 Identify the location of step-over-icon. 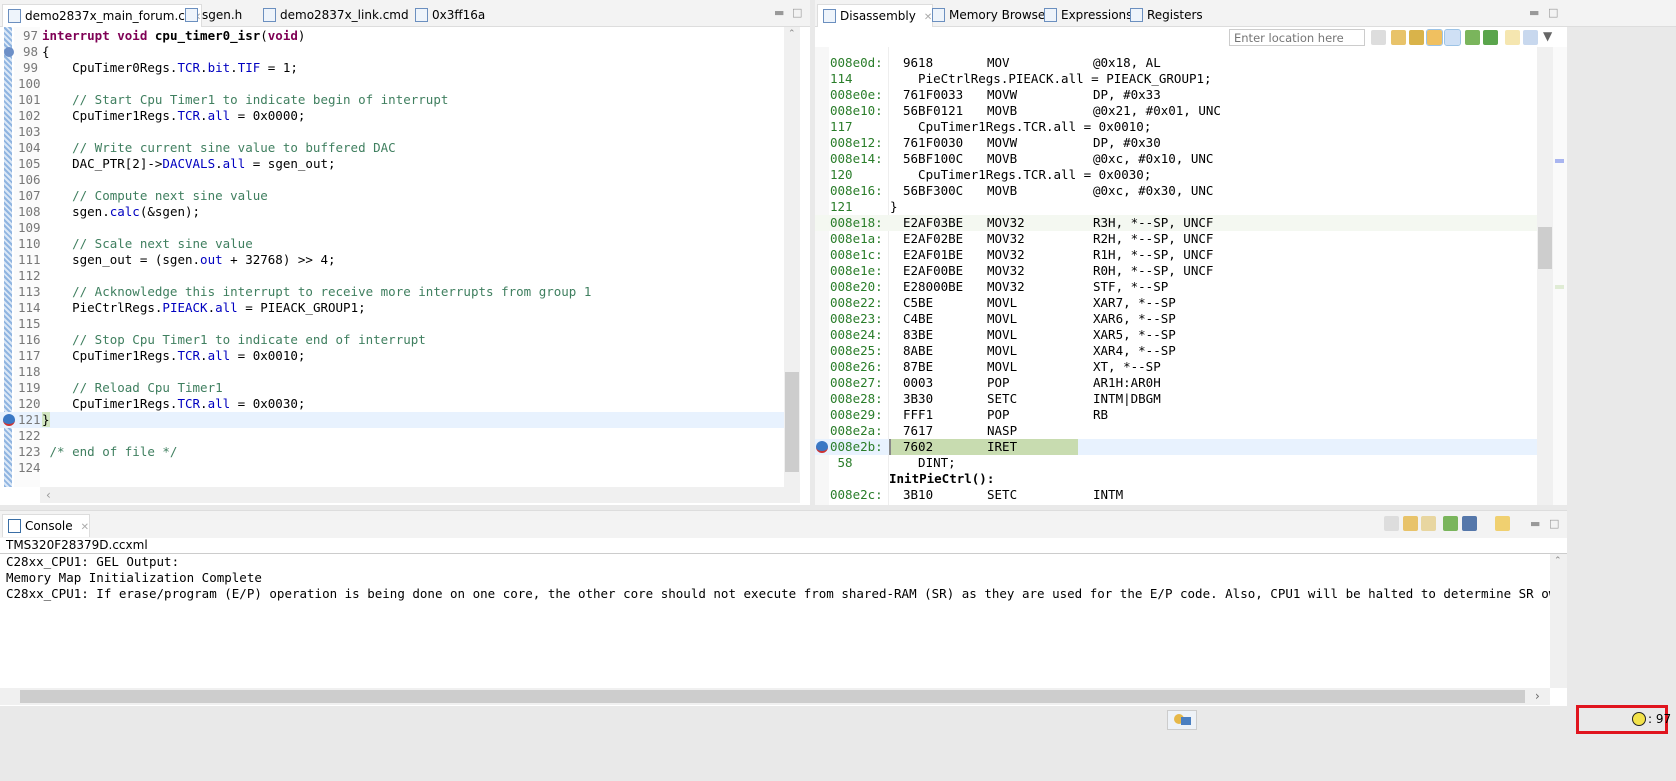
(1472, 37).